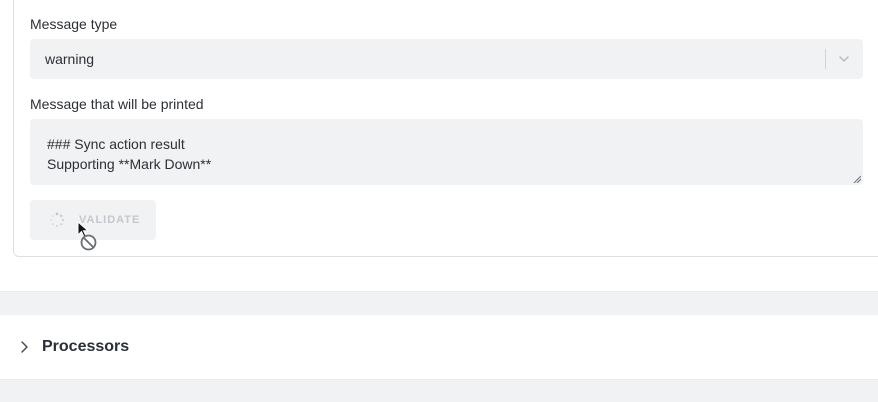 Image resolution: width=878 pixels, height=402 pixels. Describe the element at coordinates (57, 220) in the screenshot. I see `loading-spinner-icon` at that location.